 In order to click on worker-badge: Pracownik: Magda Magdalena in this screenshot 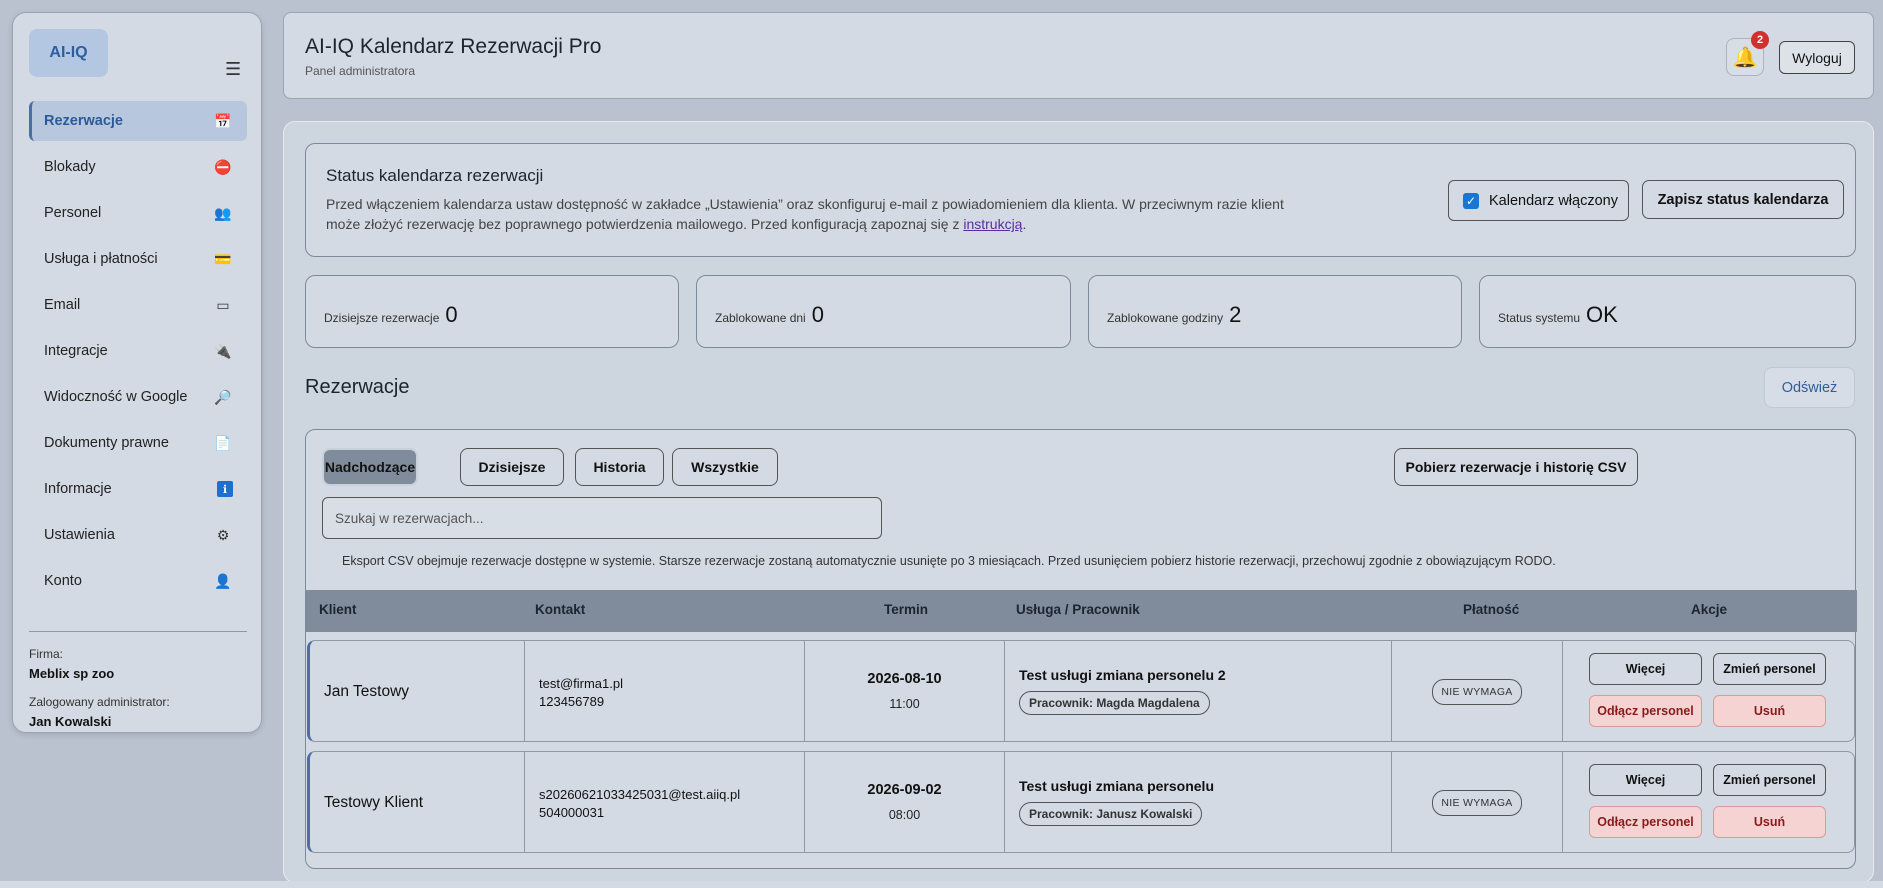, I will do `click(1114, 703)`.